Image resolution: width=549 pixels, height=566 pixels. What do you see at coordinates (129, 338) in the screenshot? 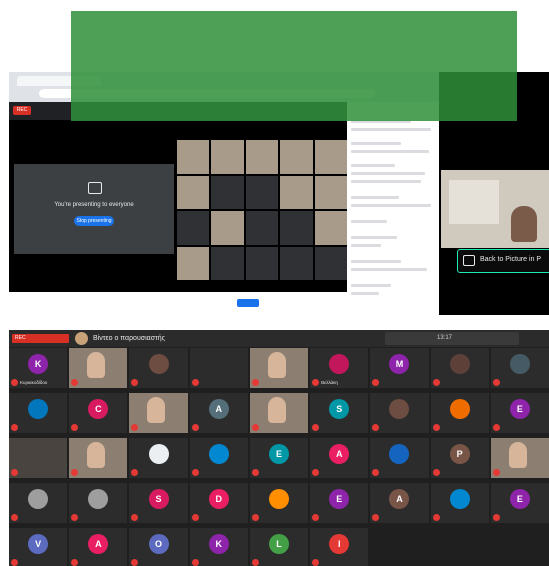
I see `zoom-title: Βίντεο ο παρουσιαστής` at bounding box center [129, 338].